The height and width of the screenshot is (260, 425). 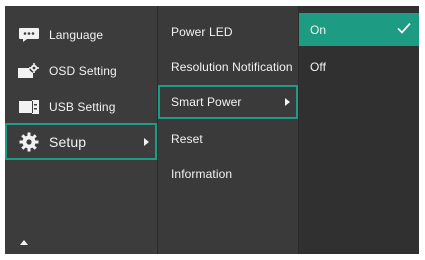 I want to click on submenu-item-label: Reset, so click(x=187, y=139).